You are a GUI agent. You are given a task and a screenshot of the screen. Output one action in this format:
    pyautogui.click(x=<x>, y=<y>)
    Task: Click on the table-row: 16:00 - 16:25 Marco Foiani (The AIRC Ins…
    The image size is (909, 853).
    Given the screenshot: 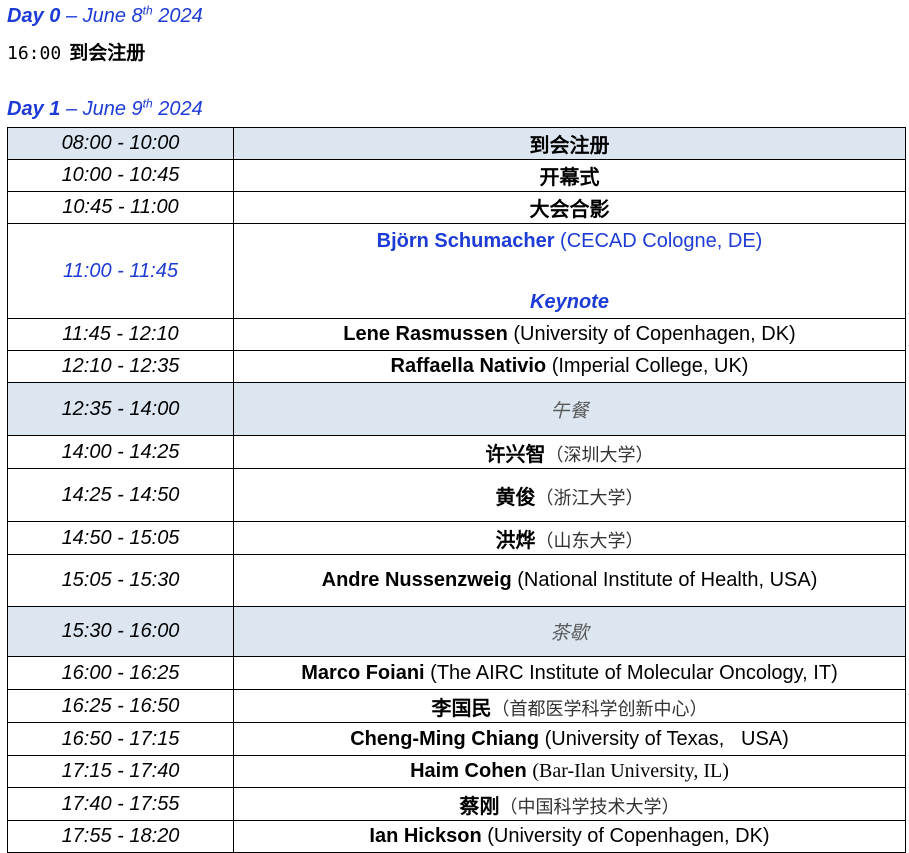 What is the action you would take?
    pyautogui.click(x=456, y=673)
    